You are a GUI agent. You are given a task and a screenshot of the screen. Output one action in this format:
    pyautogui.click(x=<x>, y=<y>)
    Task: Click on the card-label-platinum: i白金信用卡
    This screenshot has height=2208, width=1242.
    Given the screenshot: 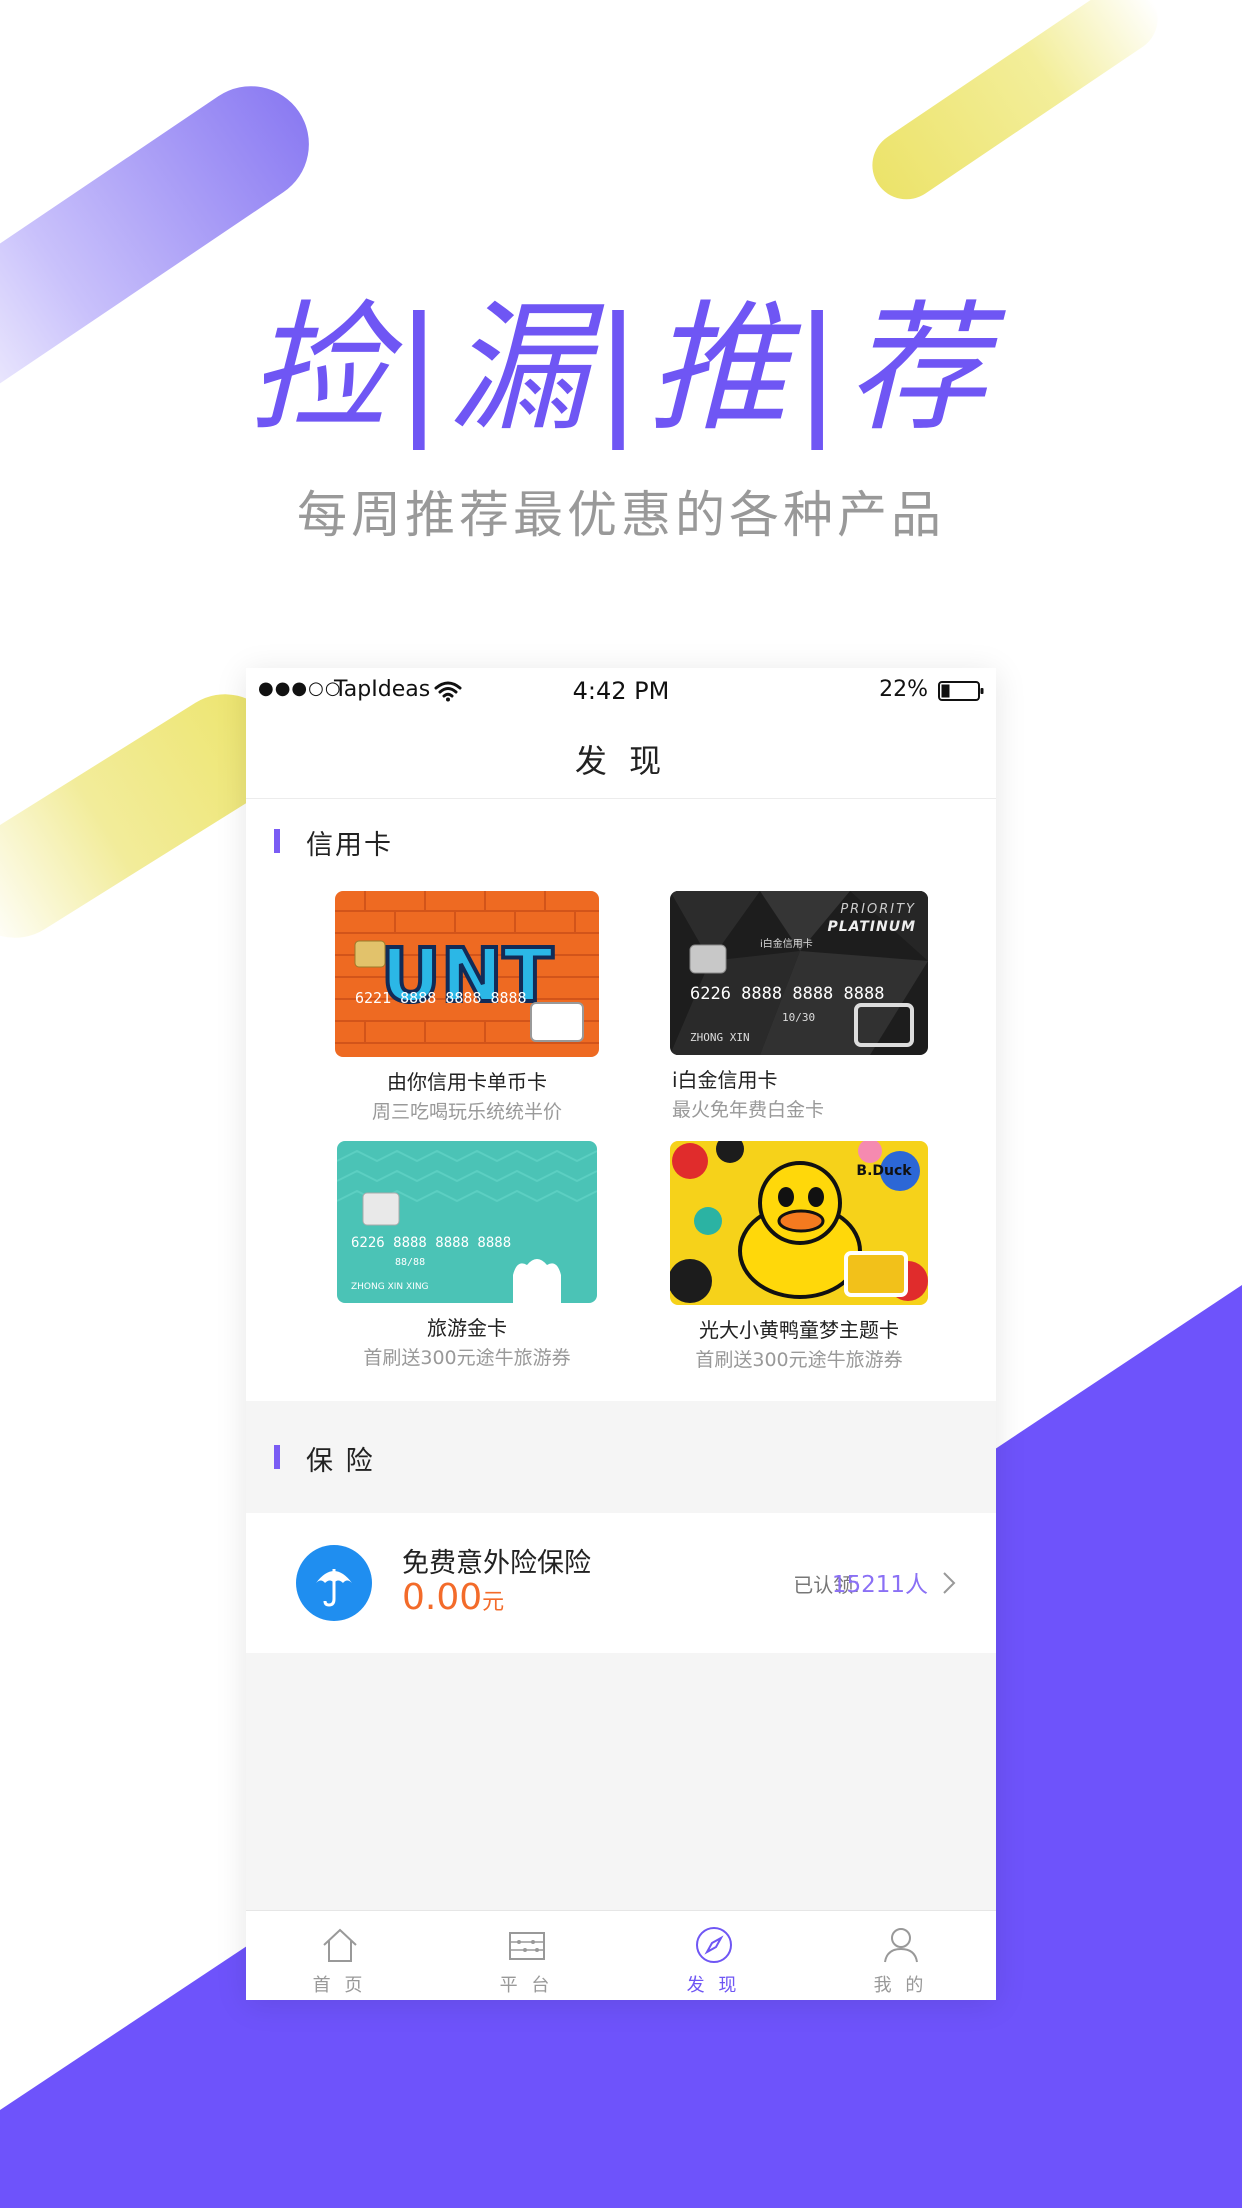 What is the action you would take?
    pyautogui.click(x=786, y=943)
    